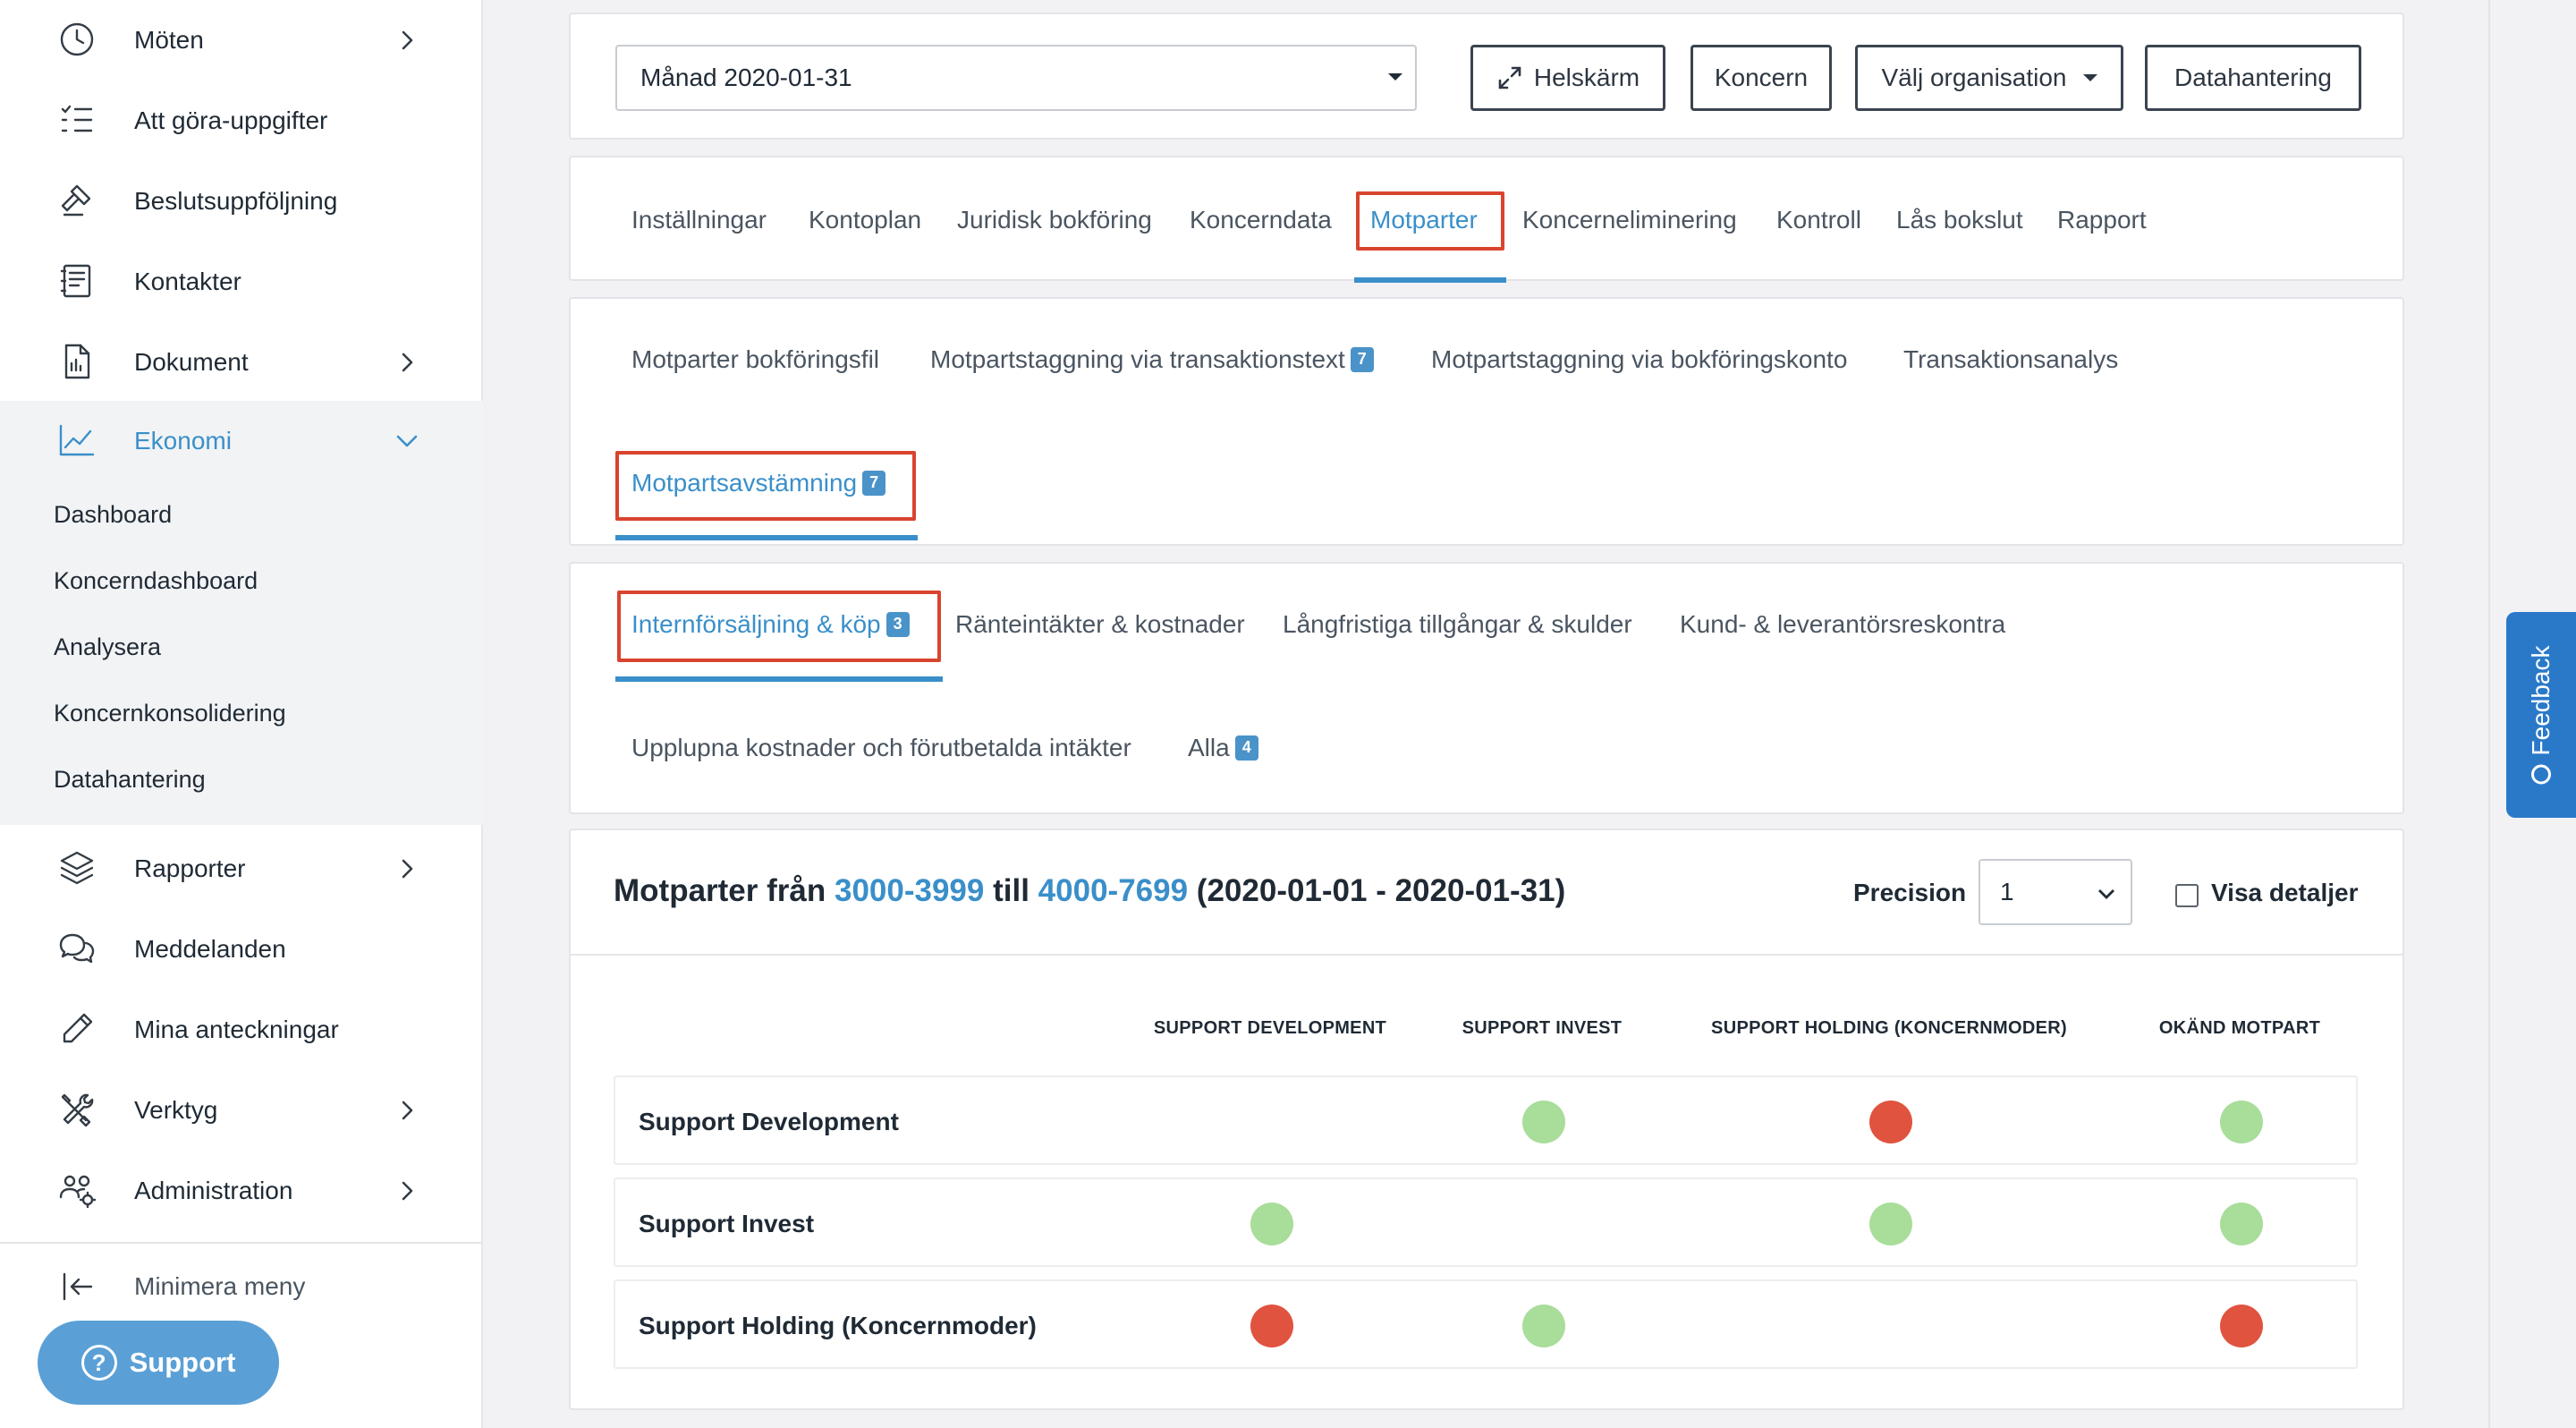 Image resolution: width=2576 pixels, height=1428 pixels. I want to click on collapse-left-icon, so click(76, 1287).